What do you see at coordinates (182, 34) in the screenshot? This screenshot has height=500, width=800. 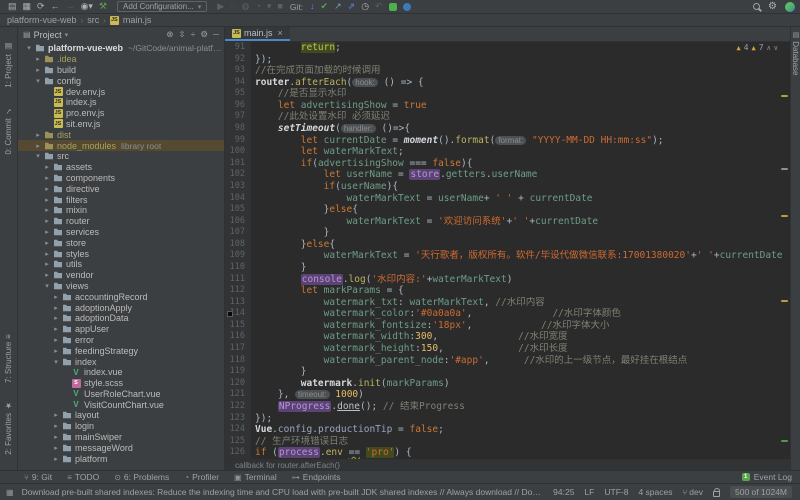 I see `expand-all-icon: ⇳` at bounding box center [182, 34].